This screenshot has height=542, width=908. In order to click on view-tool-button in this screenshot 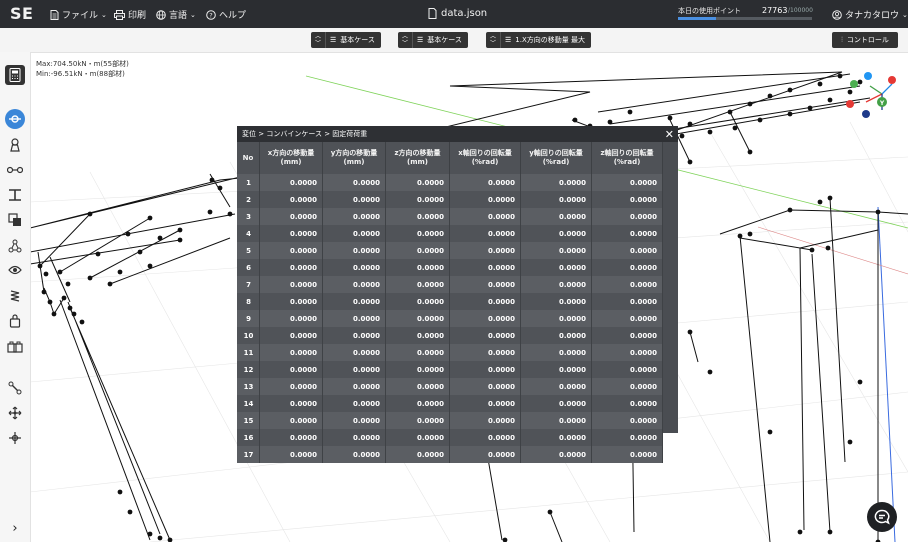, I will do `click(15, 270)`.